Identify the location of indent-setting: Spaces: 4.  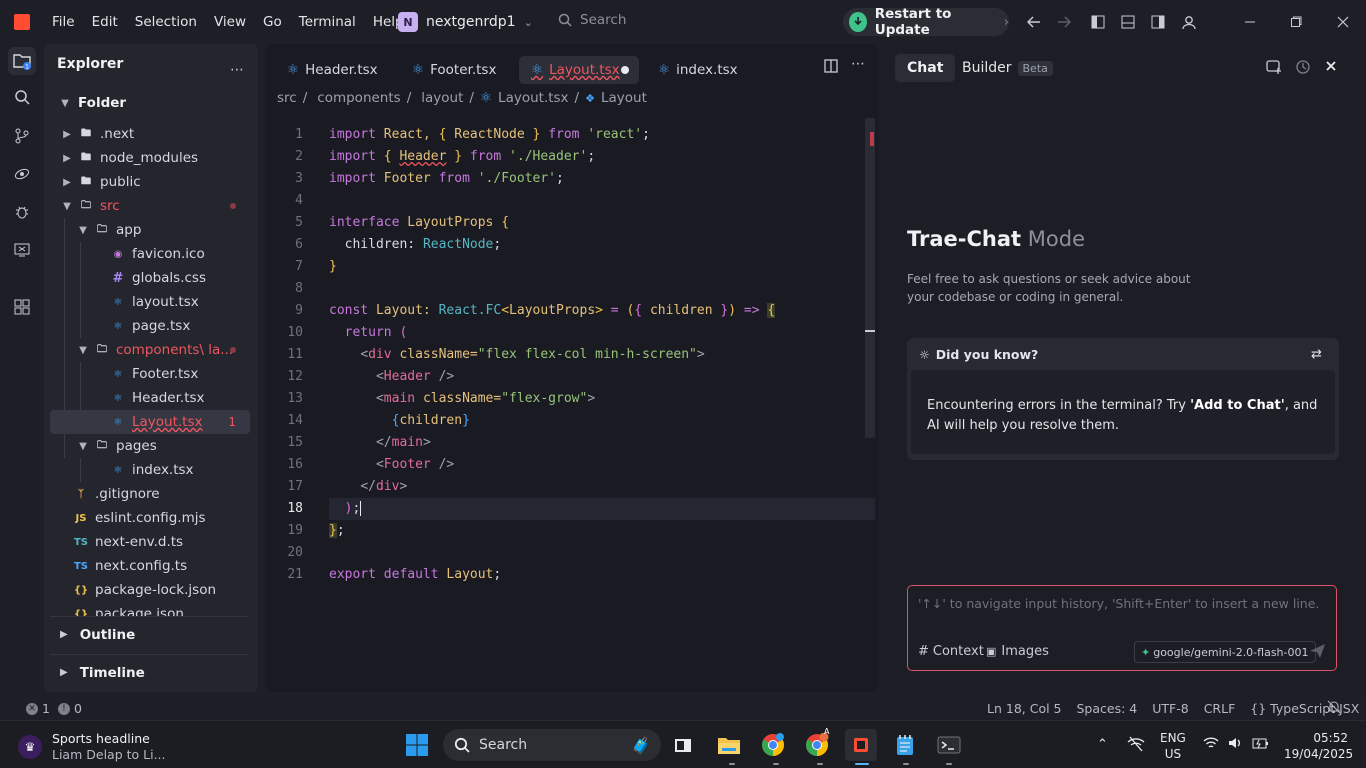
(1107, 708).